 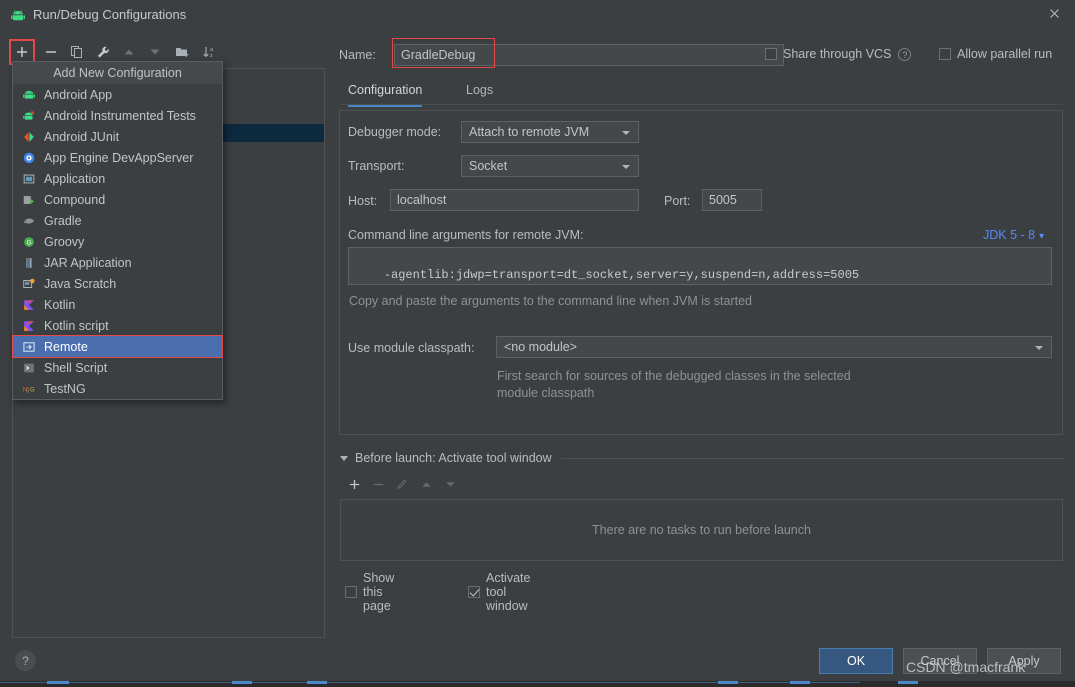 I want to click on share-through-vcs-label: Share through VCS, so click(x=837, y=54).